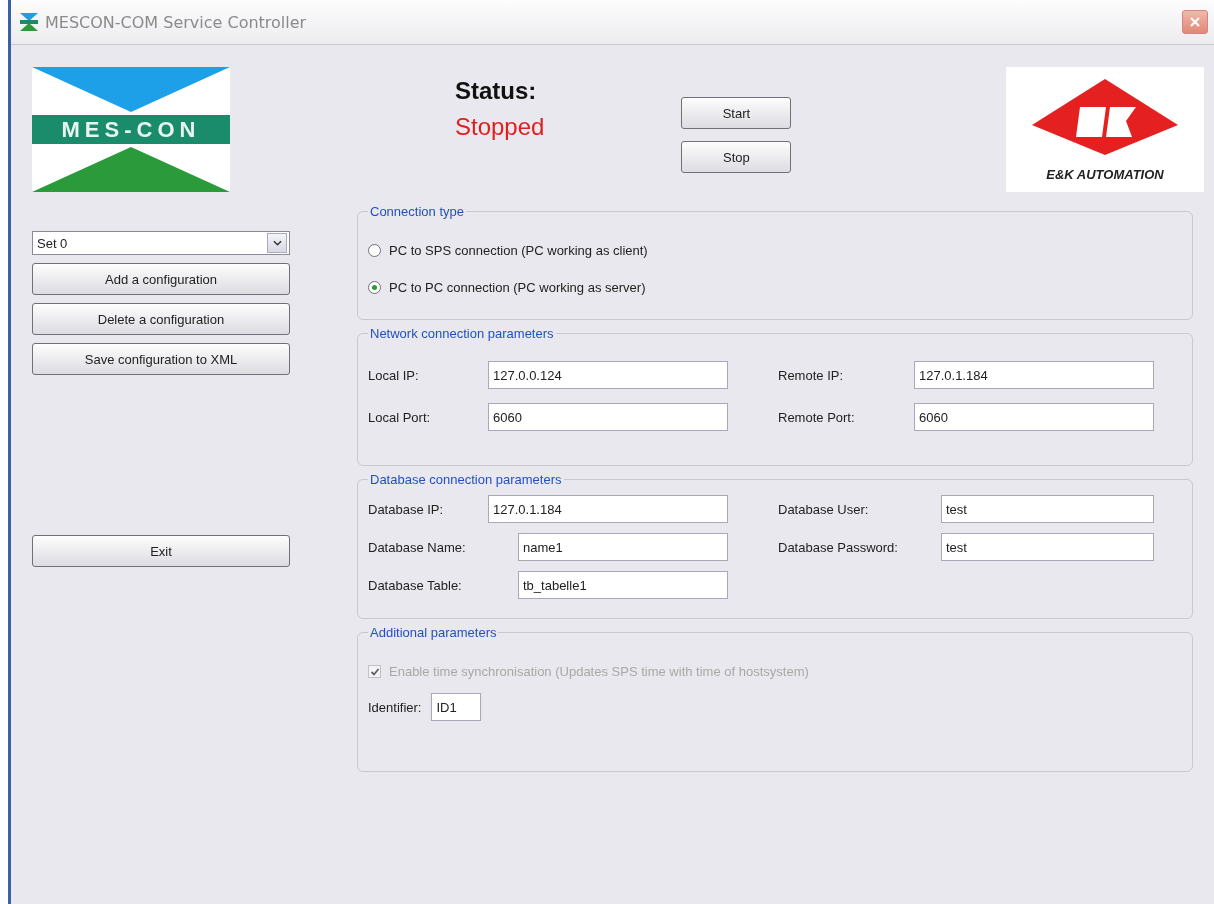 This screenshot has height=904, width=1214. I want to click on group-title: Additional parameters, so click(433, 632).